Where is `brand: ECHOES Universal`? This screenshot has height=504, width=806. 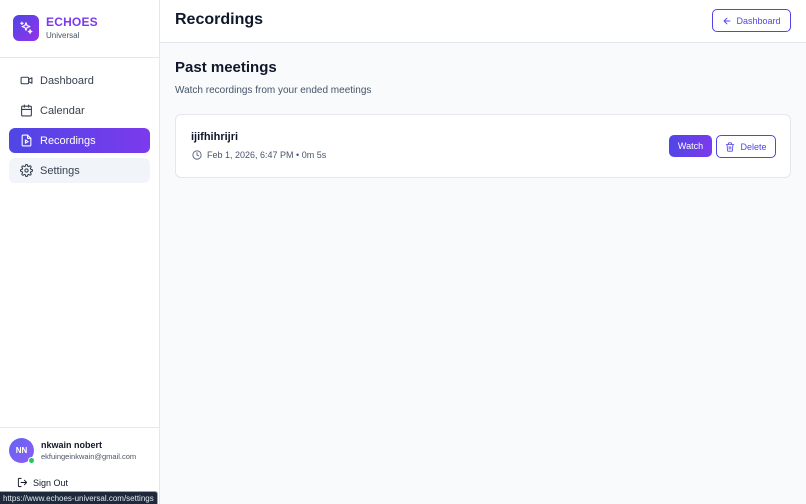 brand: ECHOES Universal is located at coordinates (55, 28).